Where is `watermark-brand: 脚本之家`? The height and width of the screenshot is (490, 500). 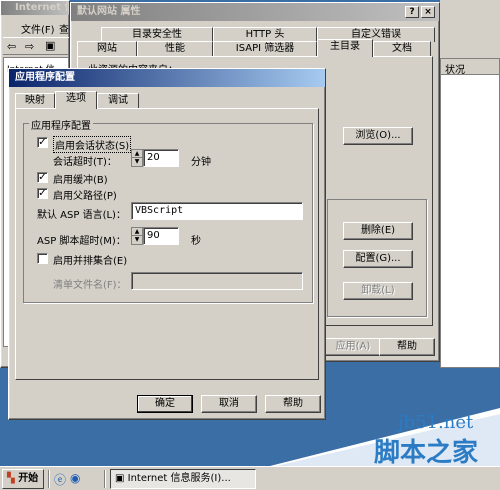 watermark-brand: 脚本之家 is located at coordinates (426, 453).